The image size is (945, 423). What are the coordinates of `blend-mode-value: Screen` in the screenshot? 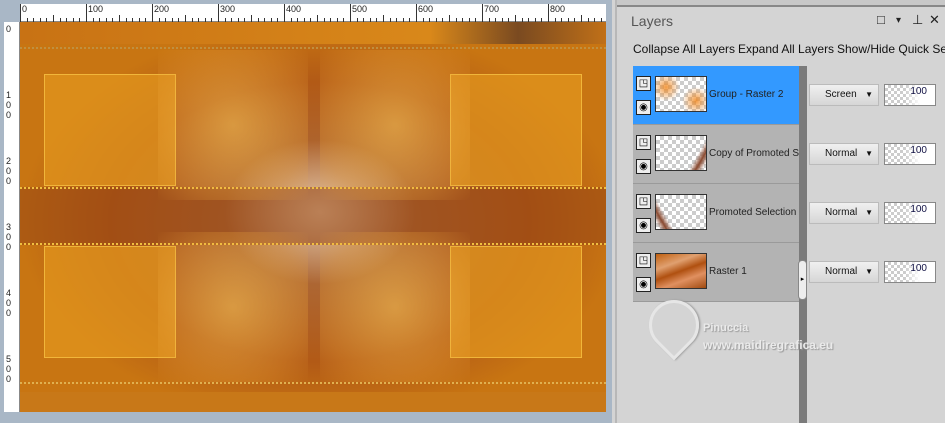 It's located at (841, 94).